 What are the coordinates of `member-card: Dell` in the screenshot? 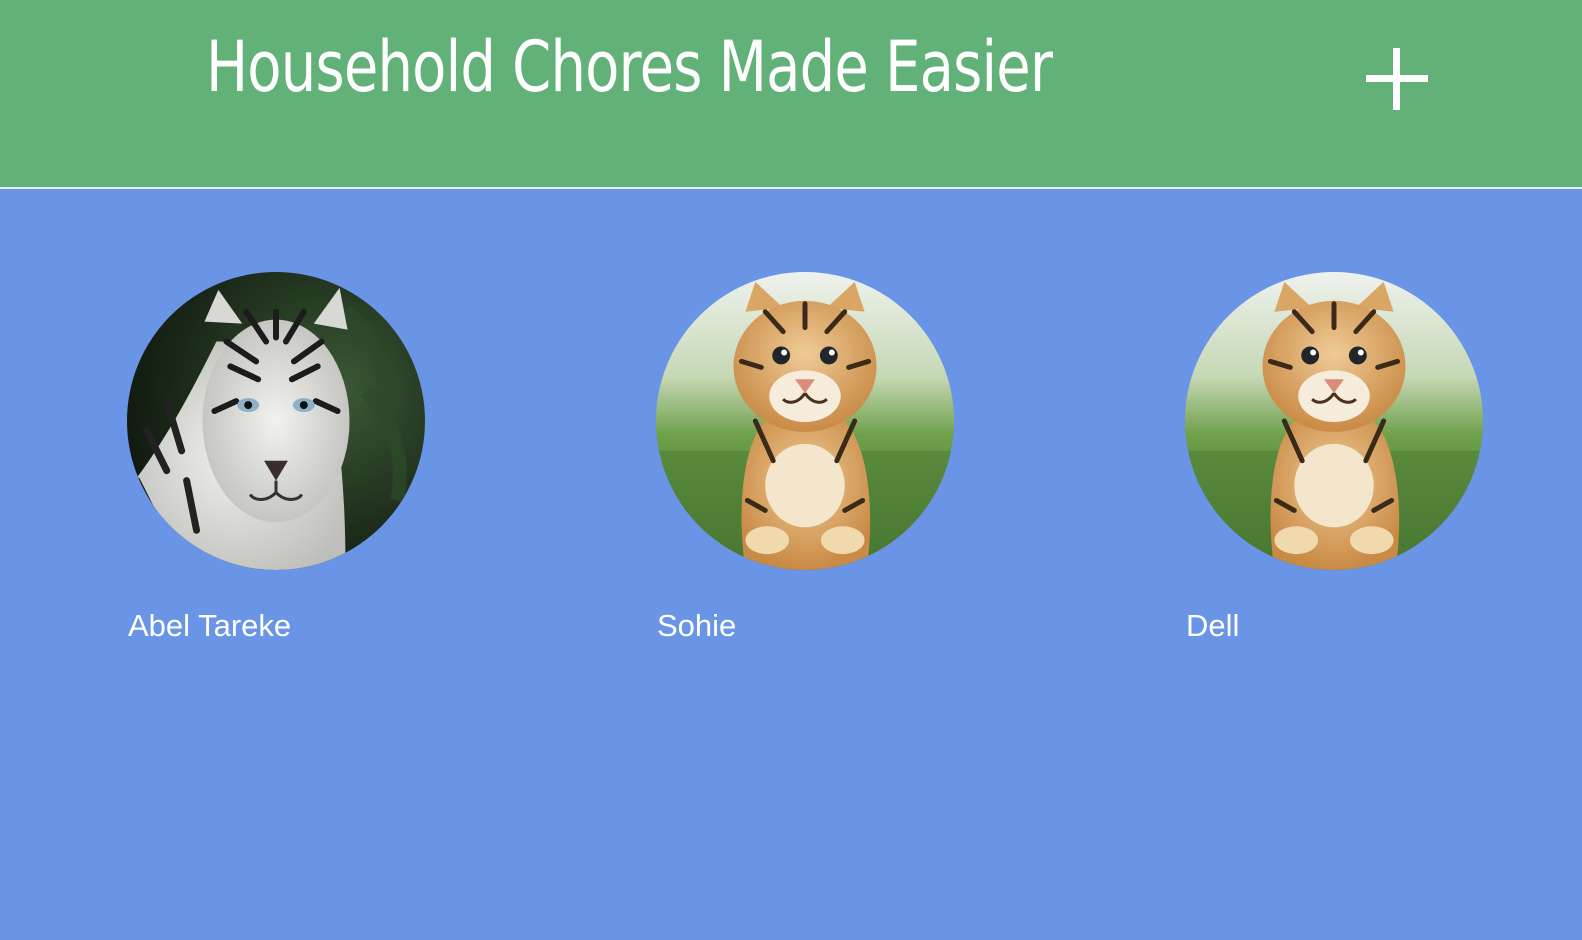 It's located at (1335, 457).